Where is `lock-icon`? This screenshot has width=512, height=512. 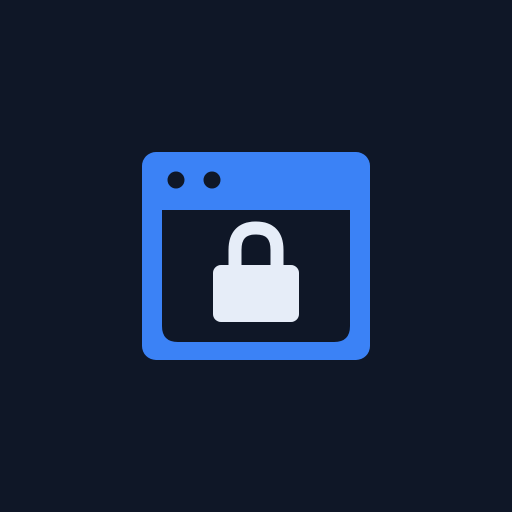 lock-icon is located at coordinates (256, 293).